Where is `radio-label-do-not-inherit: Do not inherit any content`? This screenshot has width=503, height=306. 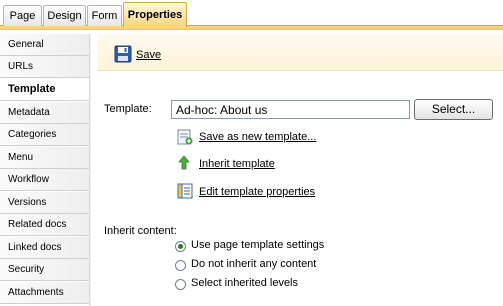 radio-label-do-not-inherit: Do not inherit any content is located at coordinates (253, 264).